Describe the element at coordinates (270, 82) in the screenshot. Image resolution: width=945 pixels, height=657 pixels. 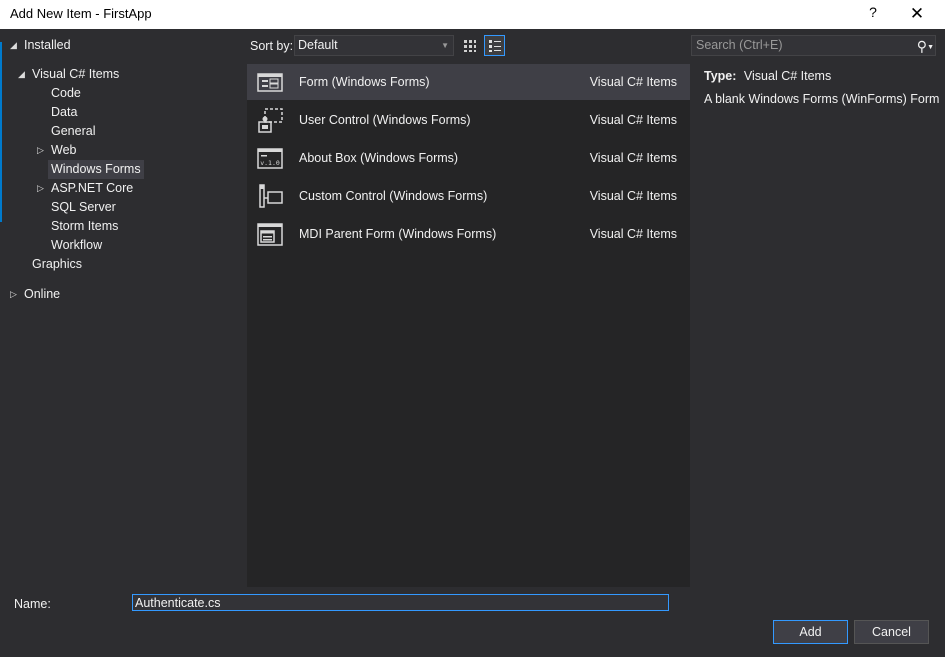
I see `form-icon` at that location.